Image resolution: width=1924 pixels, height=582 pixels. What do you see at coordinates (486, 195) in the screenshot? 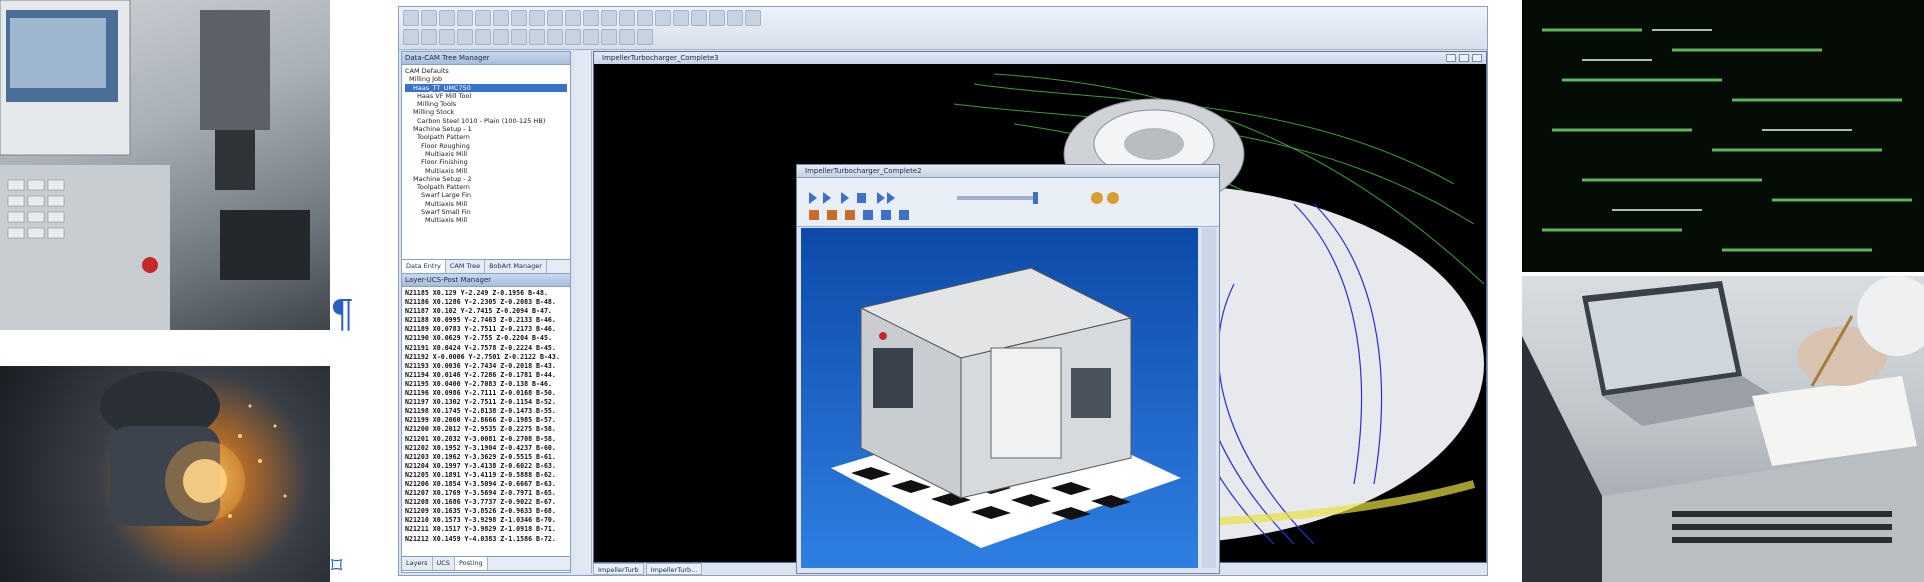
I see `tree-item: Swarf Large Fin` at bounding box center [486, 195].